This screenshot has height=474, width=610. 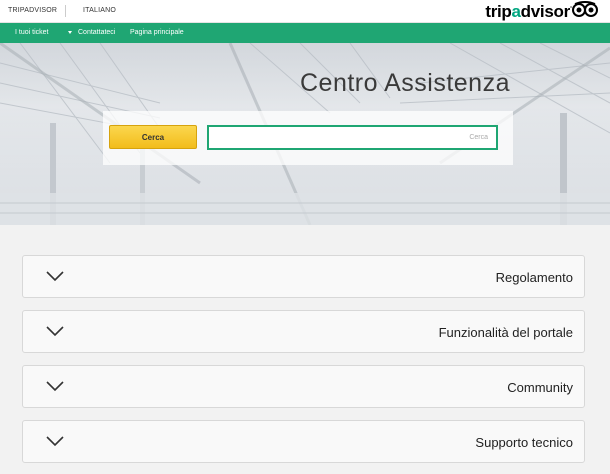 I want to click on nav-contact: Contattateci, so click(x=96, y=32).